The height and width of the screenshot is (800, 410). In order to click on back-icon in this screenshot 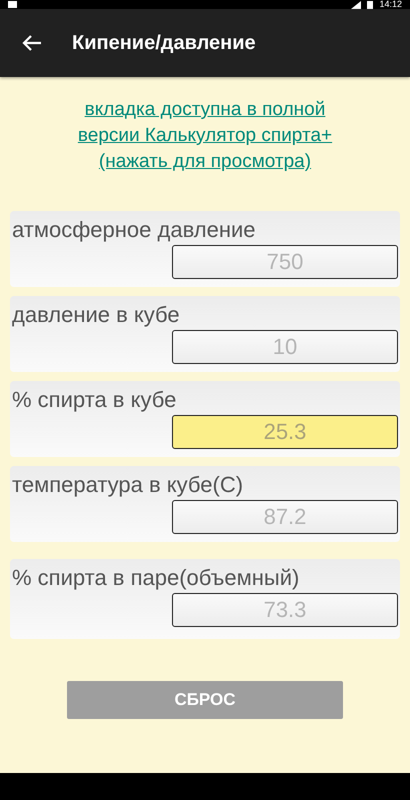, I will do `click(32, 43)`.